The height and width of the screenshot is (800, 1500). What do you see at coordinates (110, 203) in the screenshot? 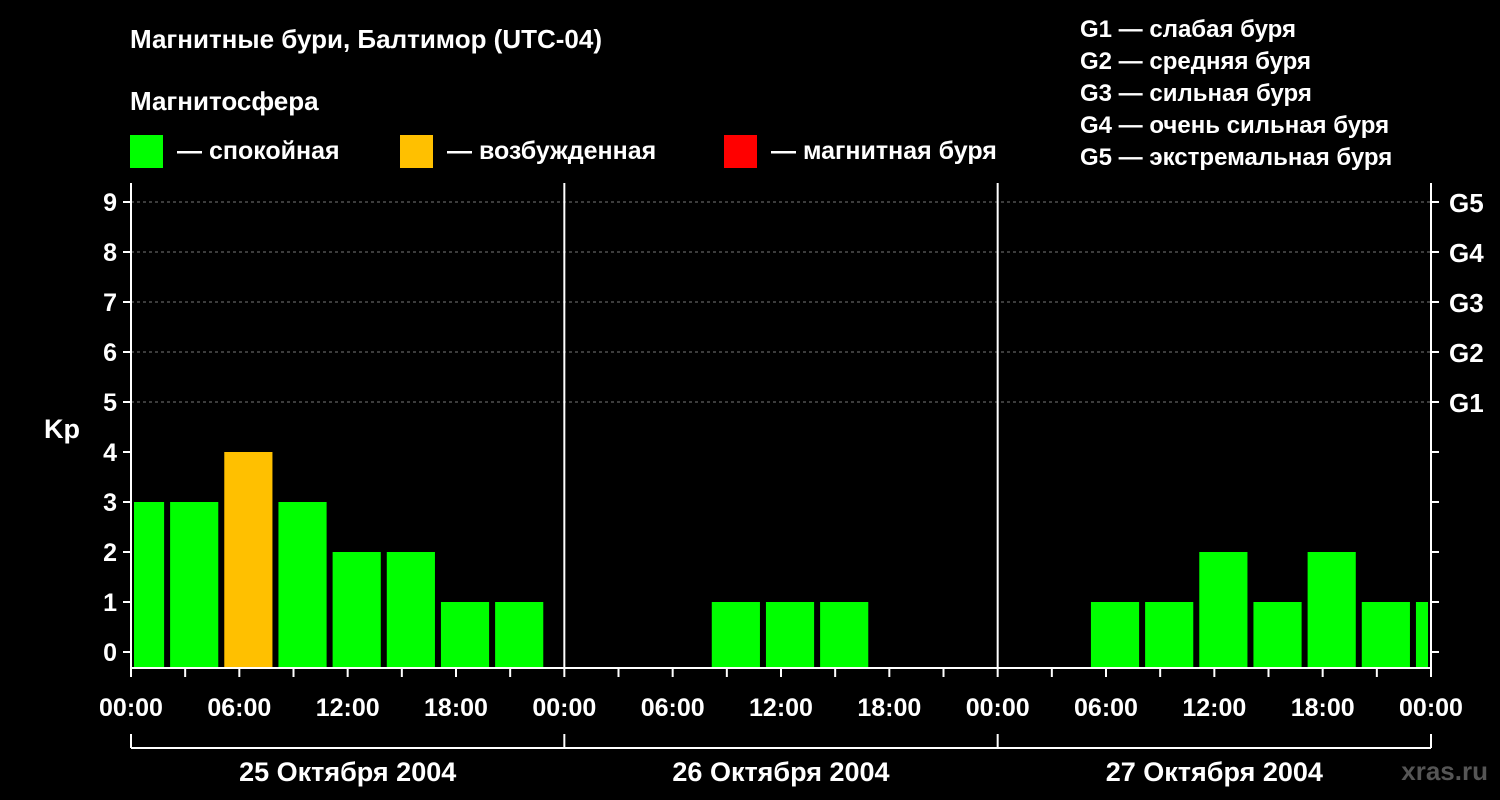
I see `y-tick-label: 9` at bounding box center [110, 203].